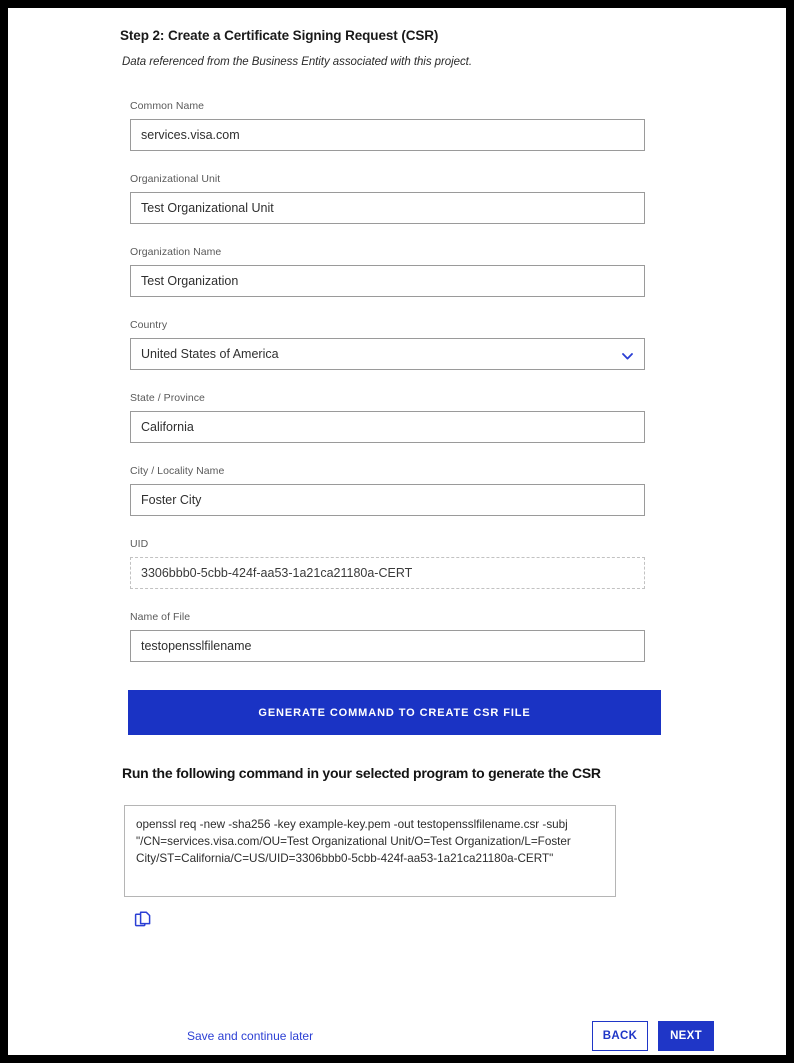  What do you see at coordinates (387, 573) in the screenshot?
I see `uid-input` at bounding box center [387, 573].